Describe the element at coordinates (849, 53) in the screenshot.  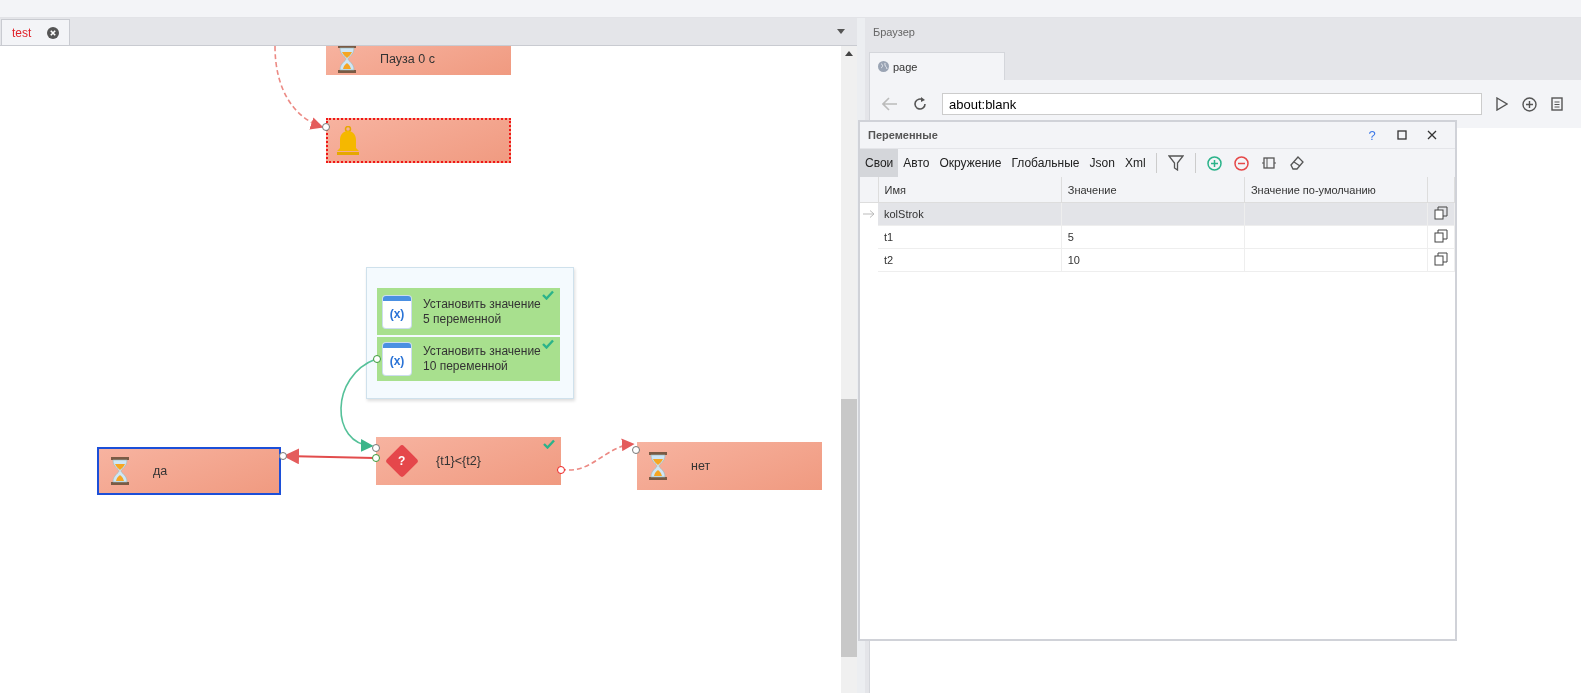
I see `scroll-up-icon` at that location.